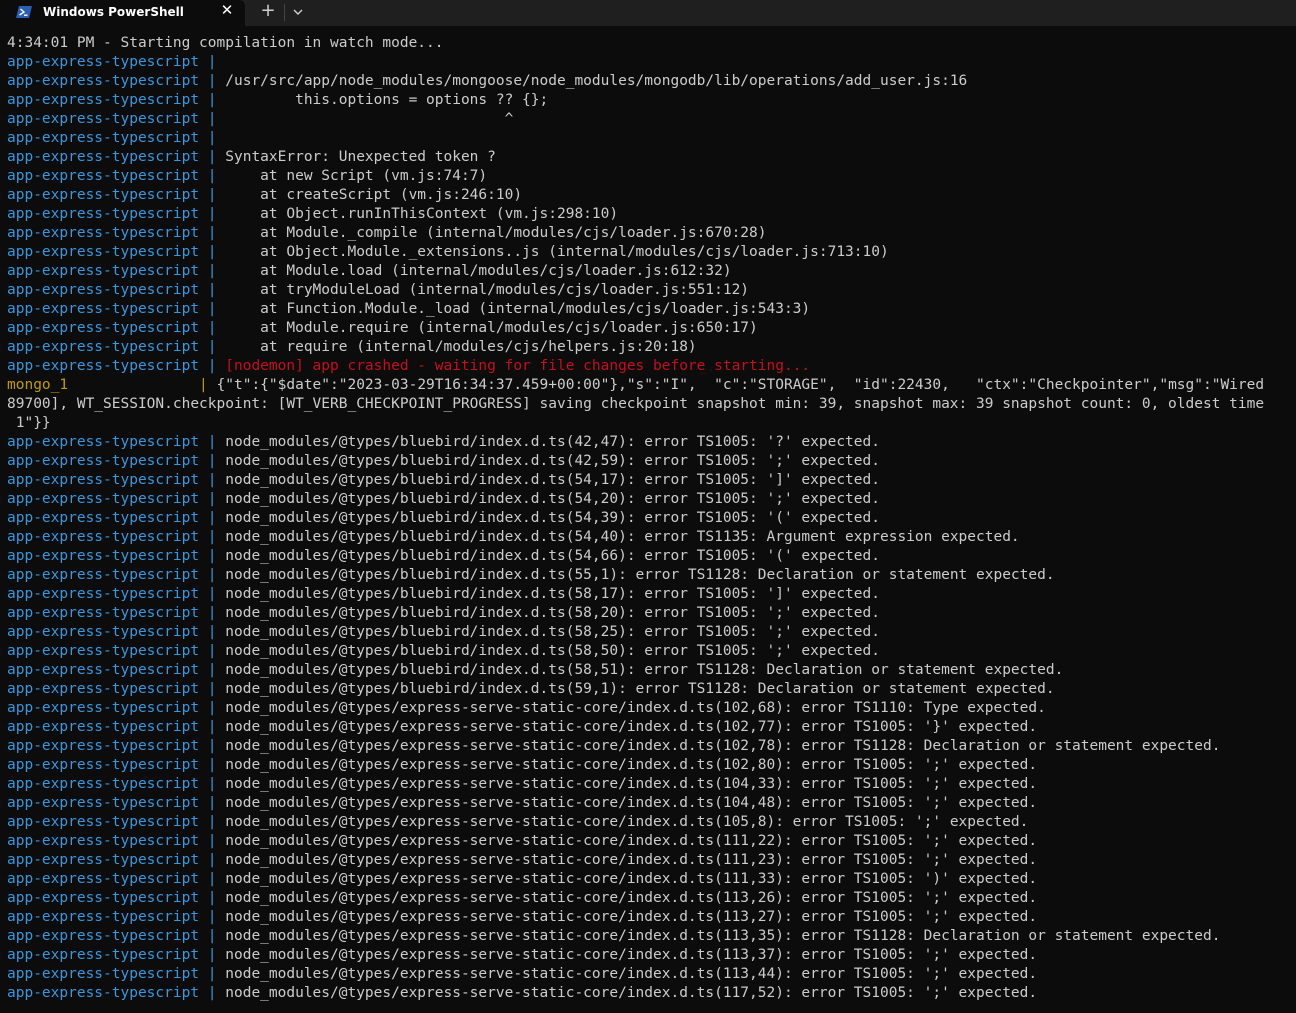 The height and width of the screenshot is (1013, 1296). Describe the element at coordinates (284, 12) in the screenshot. I see `tab-divider` at that location.